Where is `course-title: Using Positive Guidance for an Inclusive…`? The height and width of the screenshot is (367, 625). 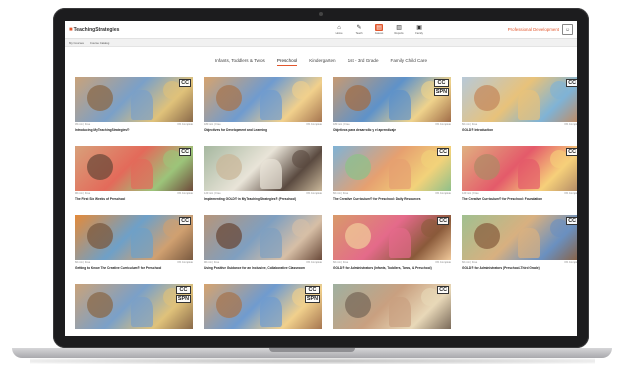 course-title: Using Positive Guidance for an Inclusive… is located at coordinates (263, 268).